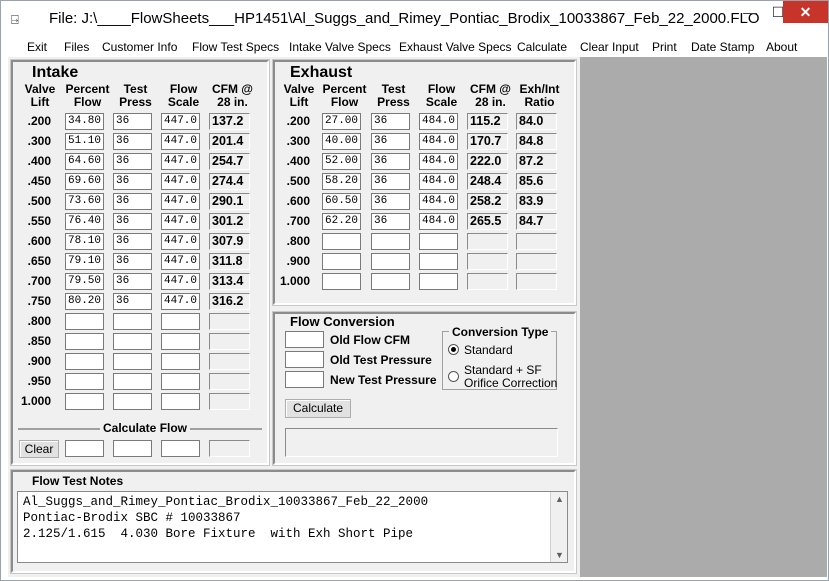 The image size is (829, 581). I want to click on intake-pct-input: 80.20, so click(84, 301).